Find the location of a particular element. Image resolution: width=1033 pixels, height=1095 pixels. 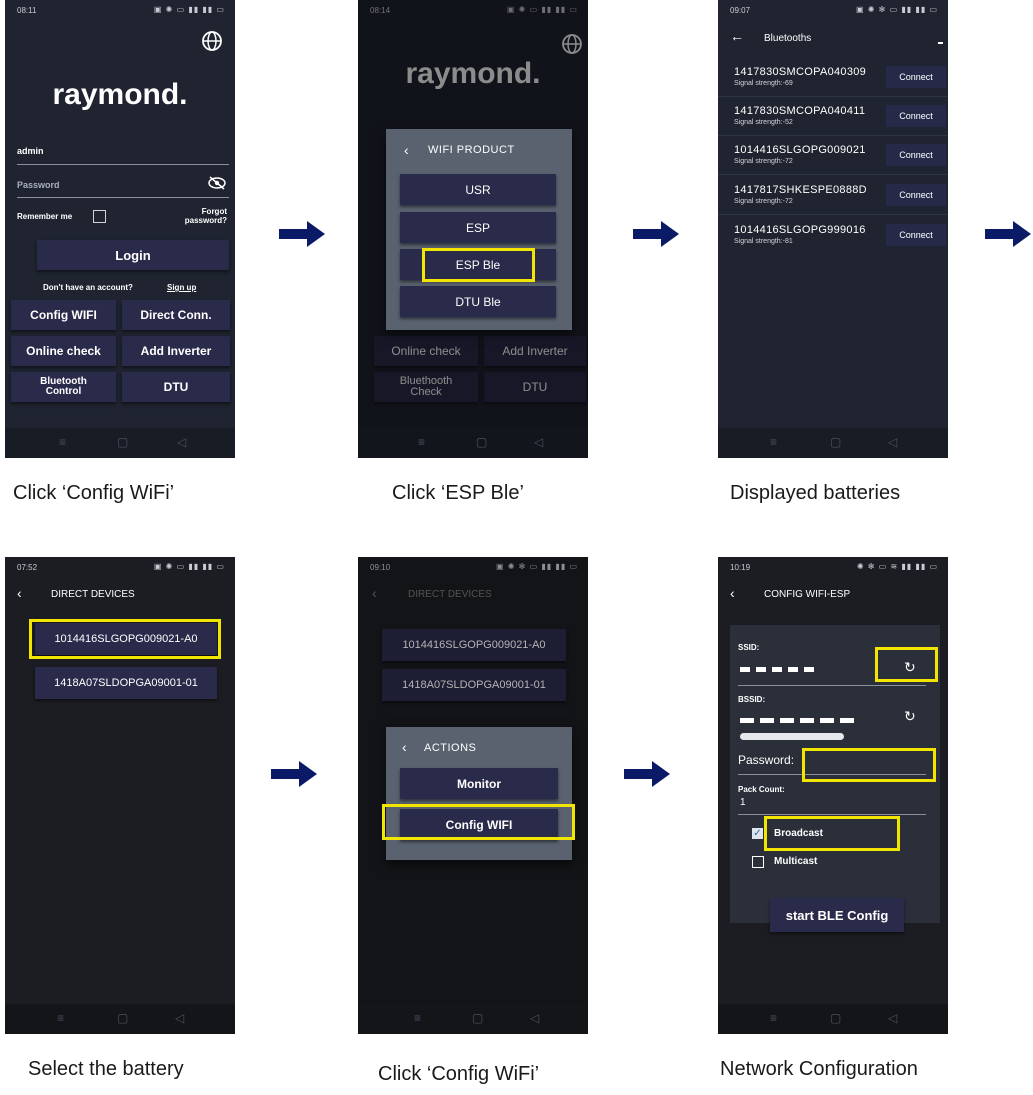

ssid-underline is located at coordinates (832, 685).